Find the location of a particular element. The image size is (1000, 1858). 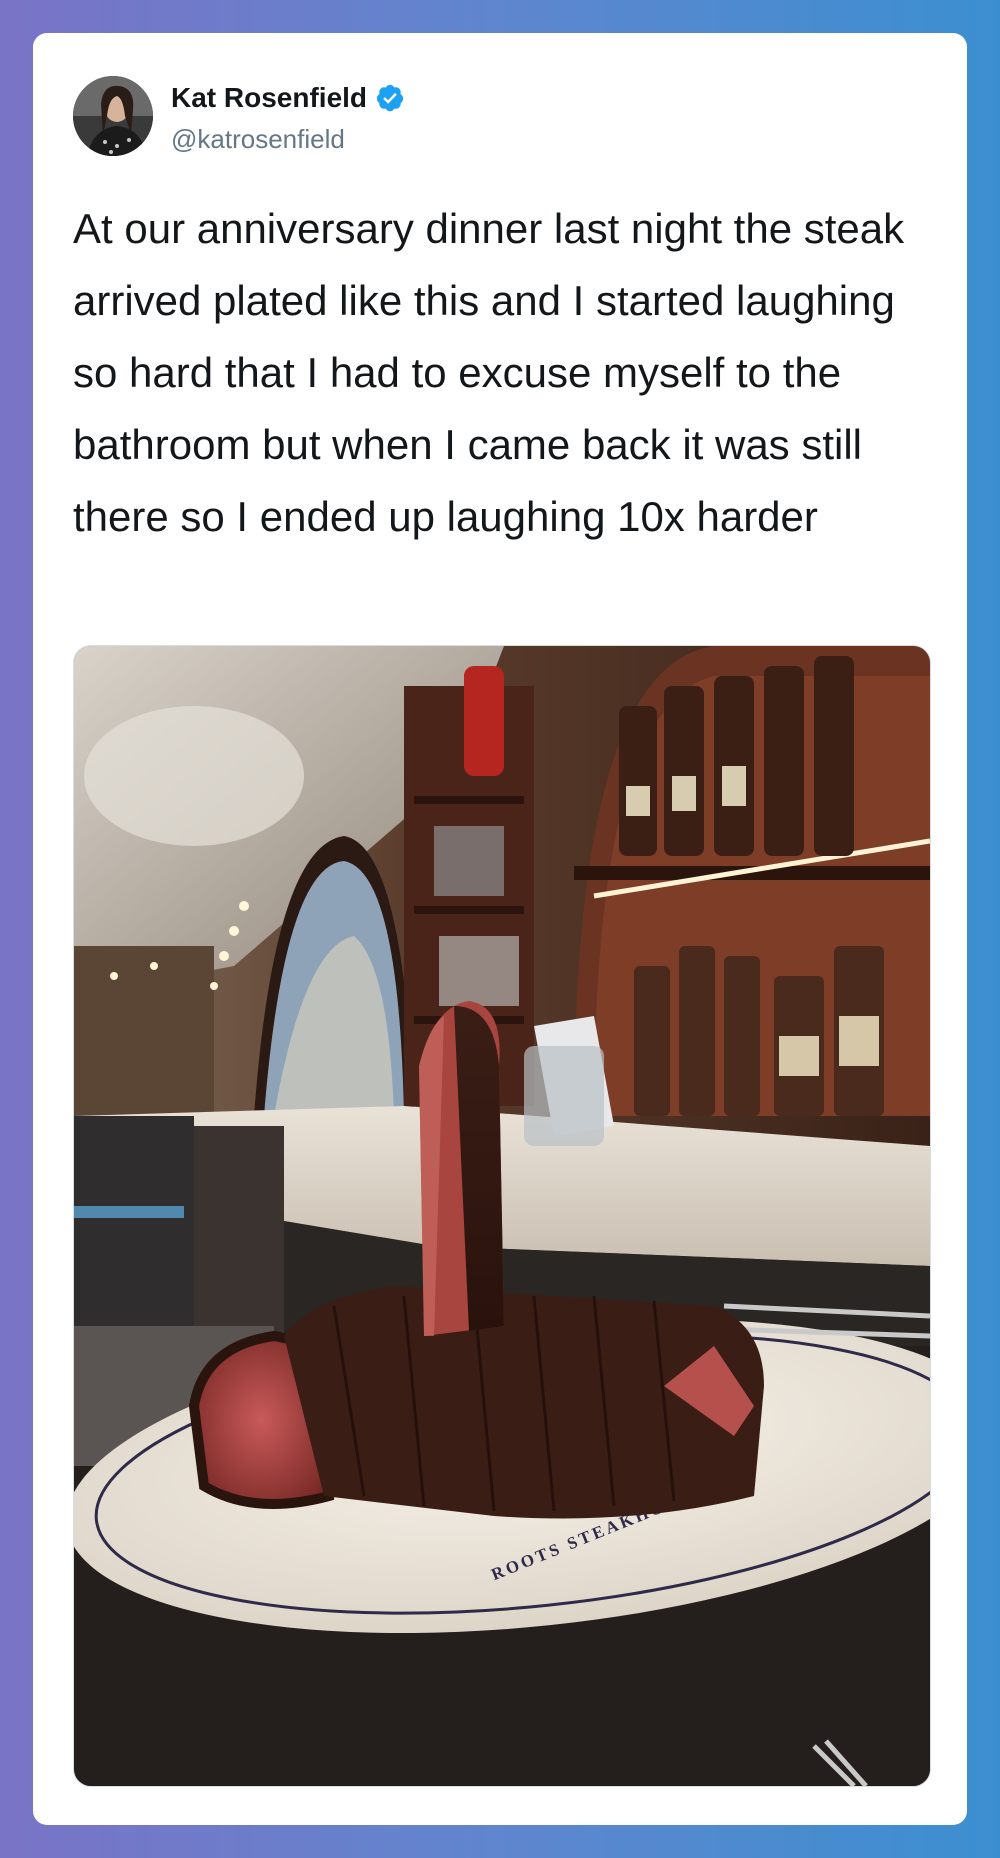

handle: @katrosenfield is located at coordinates (288, 139).